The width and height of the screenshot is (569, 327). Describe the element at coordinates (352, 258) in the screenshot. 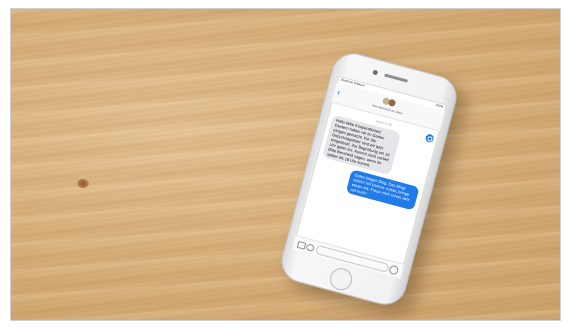

I see `message-input` at that location.